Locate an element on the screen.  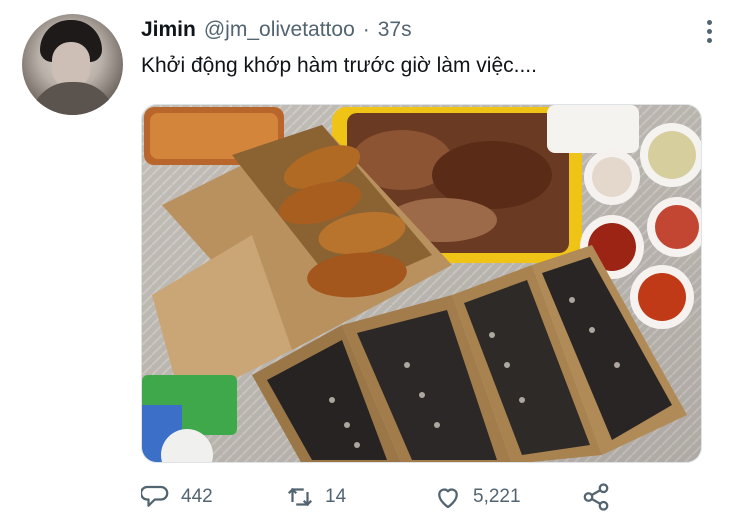
avatar-body is located at coordinates (73, 98).